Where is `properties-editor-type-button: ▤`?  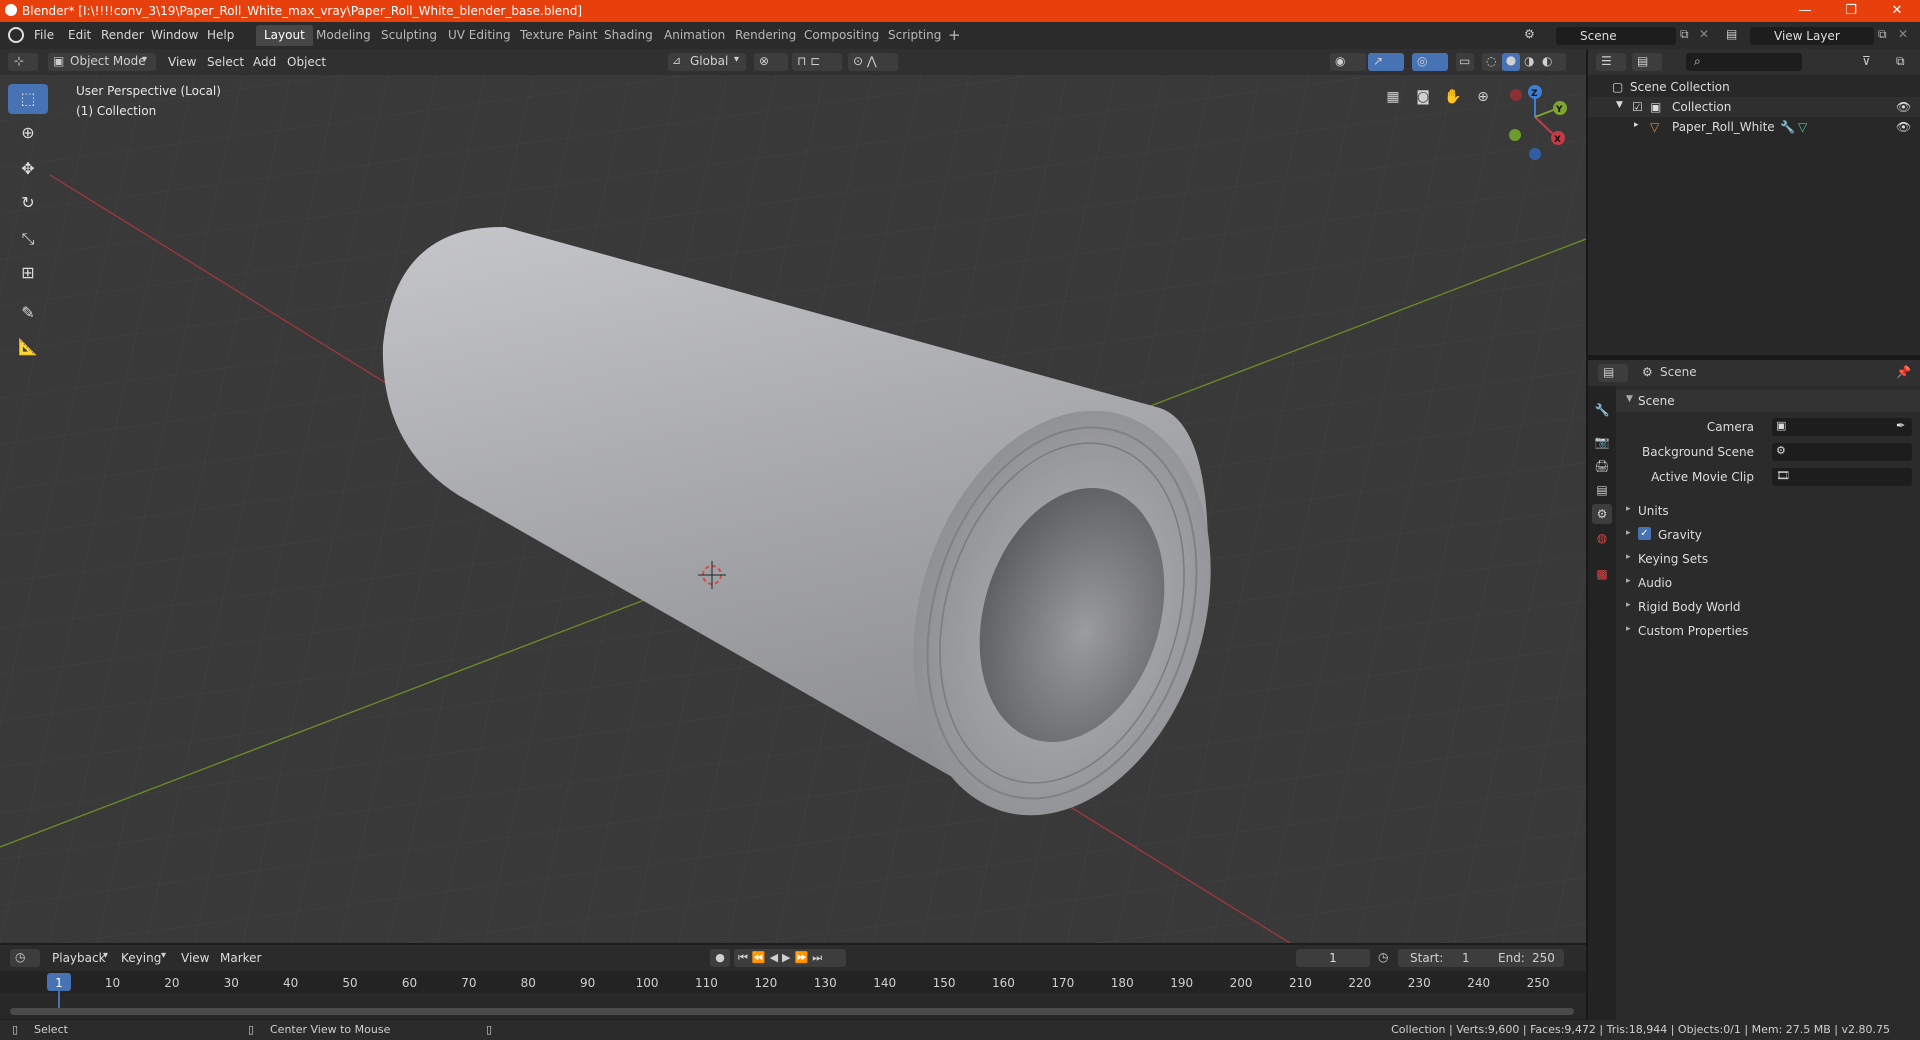
properties-editor-type-button: ▤ is located at coordinates (1613, 373).